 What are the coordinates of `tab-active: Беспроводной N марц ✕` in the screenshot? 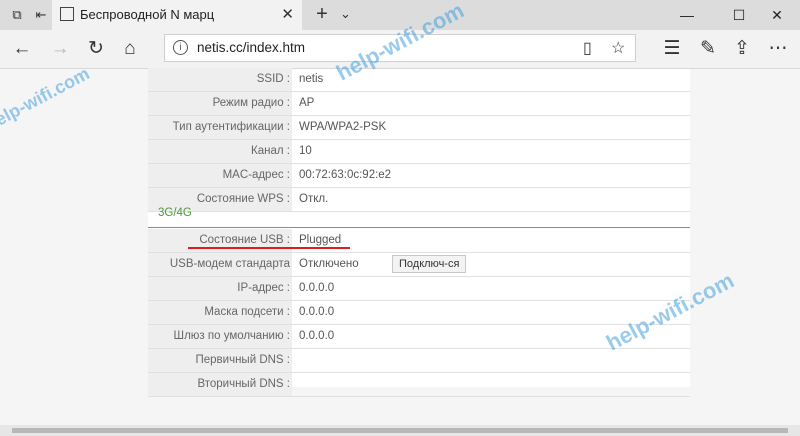 It's located at (177, 15).